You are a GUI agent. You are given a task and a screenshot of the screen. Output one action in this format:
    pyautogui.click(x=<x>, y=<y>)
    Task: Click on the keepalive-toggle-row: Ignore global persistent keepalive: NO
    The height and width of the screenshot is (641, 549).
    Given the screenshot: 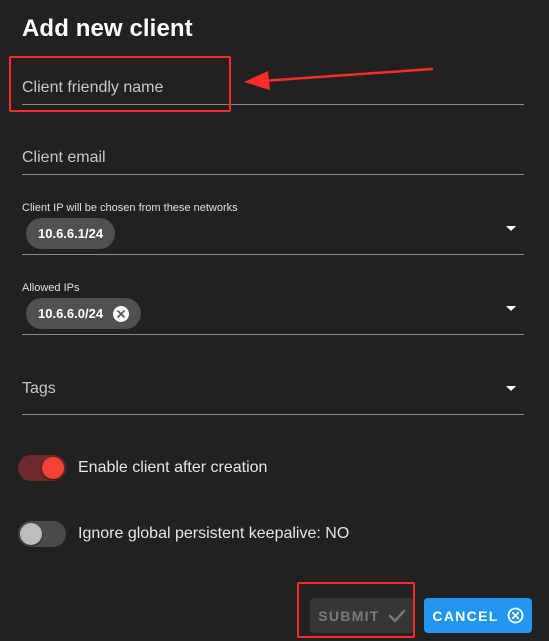 What is the action you would take?
    pyautogui.click(x=183, y=534)
    